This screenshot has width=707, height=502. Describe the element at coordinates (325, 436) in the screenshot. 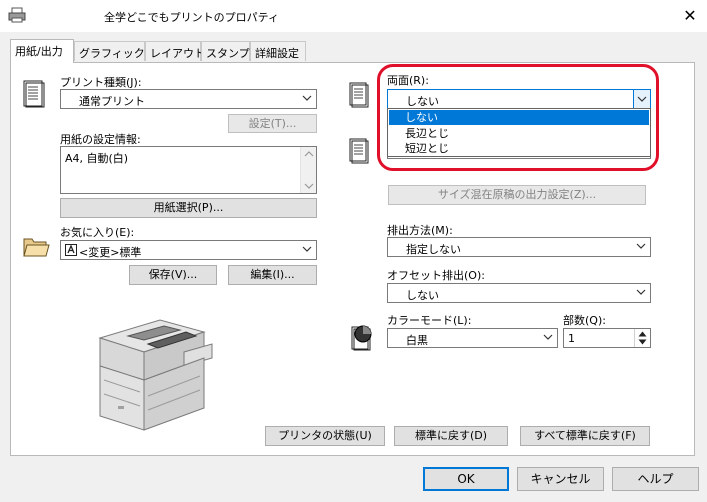

I see `printer-status-button: プリンタの状態(U)` at that location.